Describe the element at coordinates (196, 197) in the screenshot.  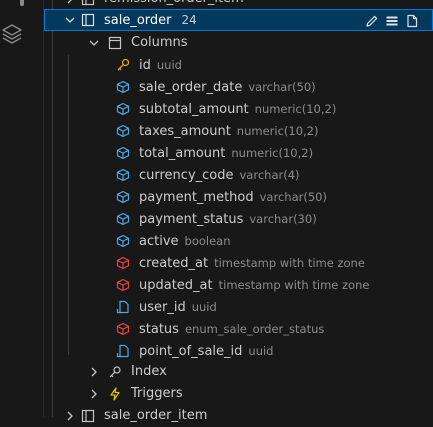
I see `column-name: payment_method` at that location.